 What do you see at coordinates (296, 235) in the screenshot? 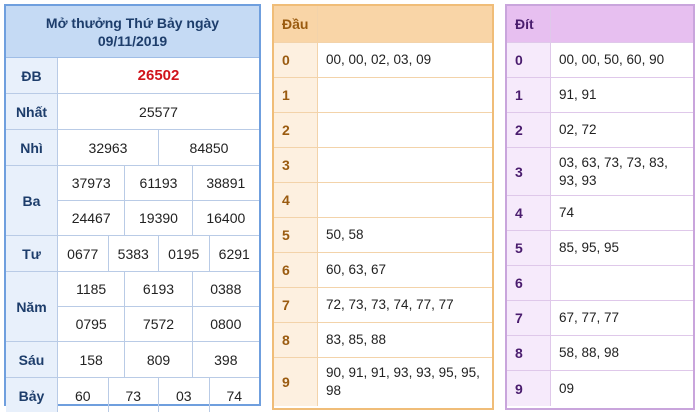
I see `head-digit-key: 5` at bounding box center [296, 235].